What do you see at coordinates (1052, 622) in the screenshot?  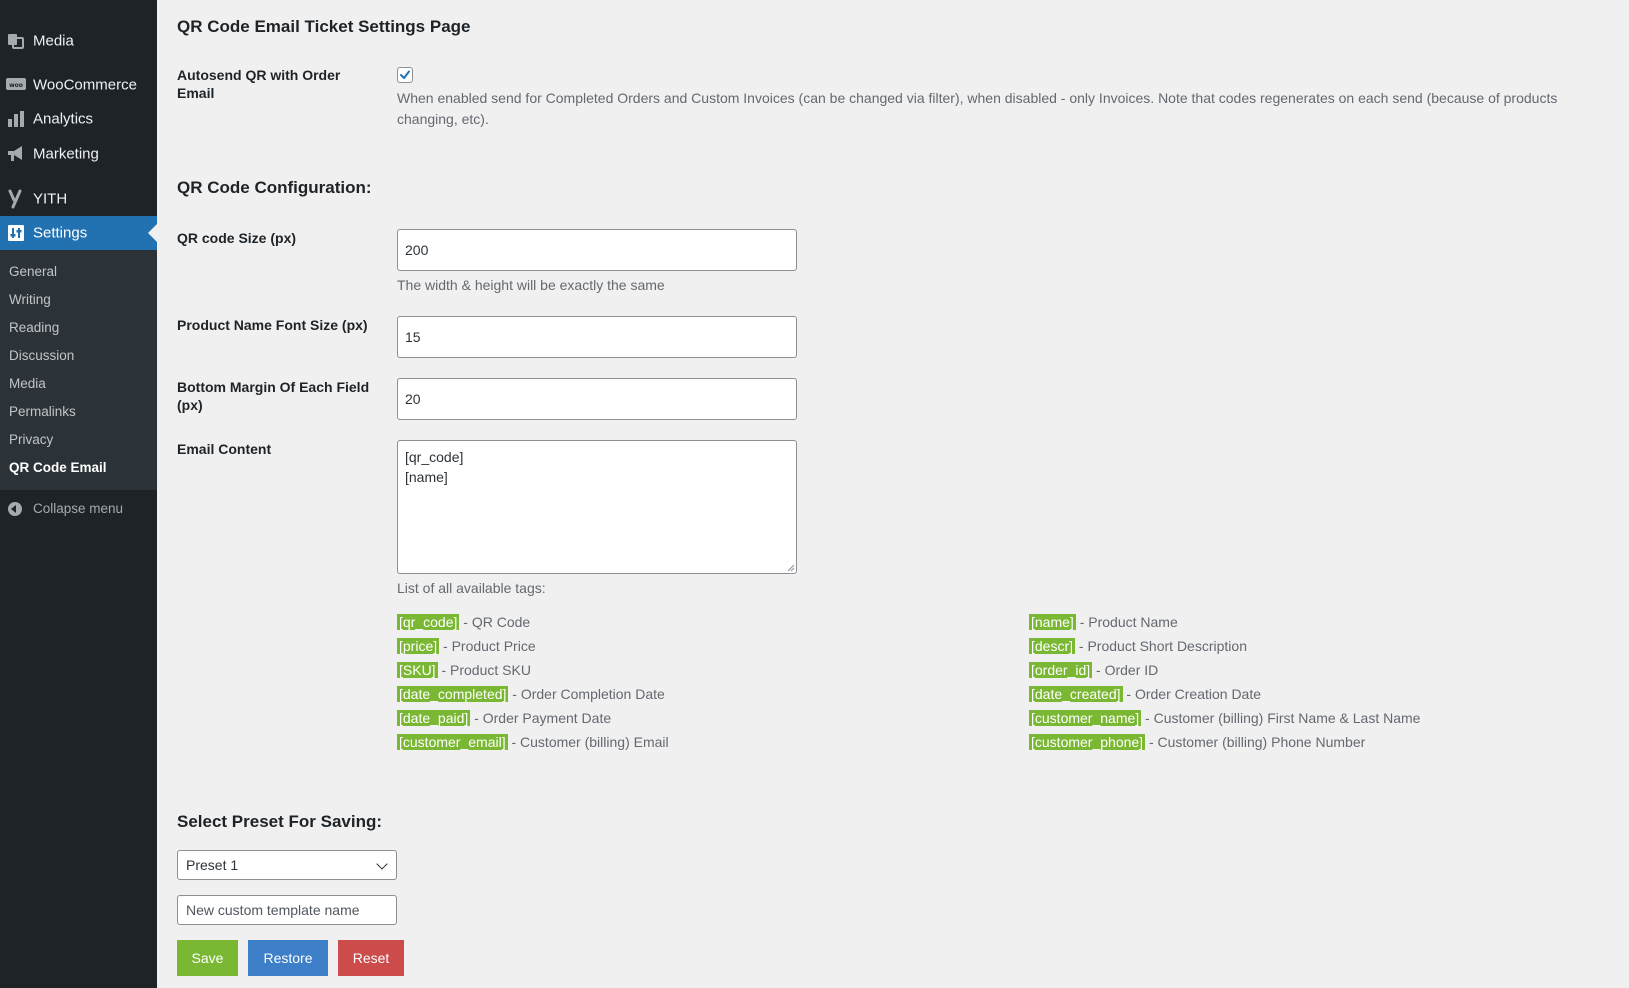 I see `tag-badge: [name]` at bounding box center [1052, 622].